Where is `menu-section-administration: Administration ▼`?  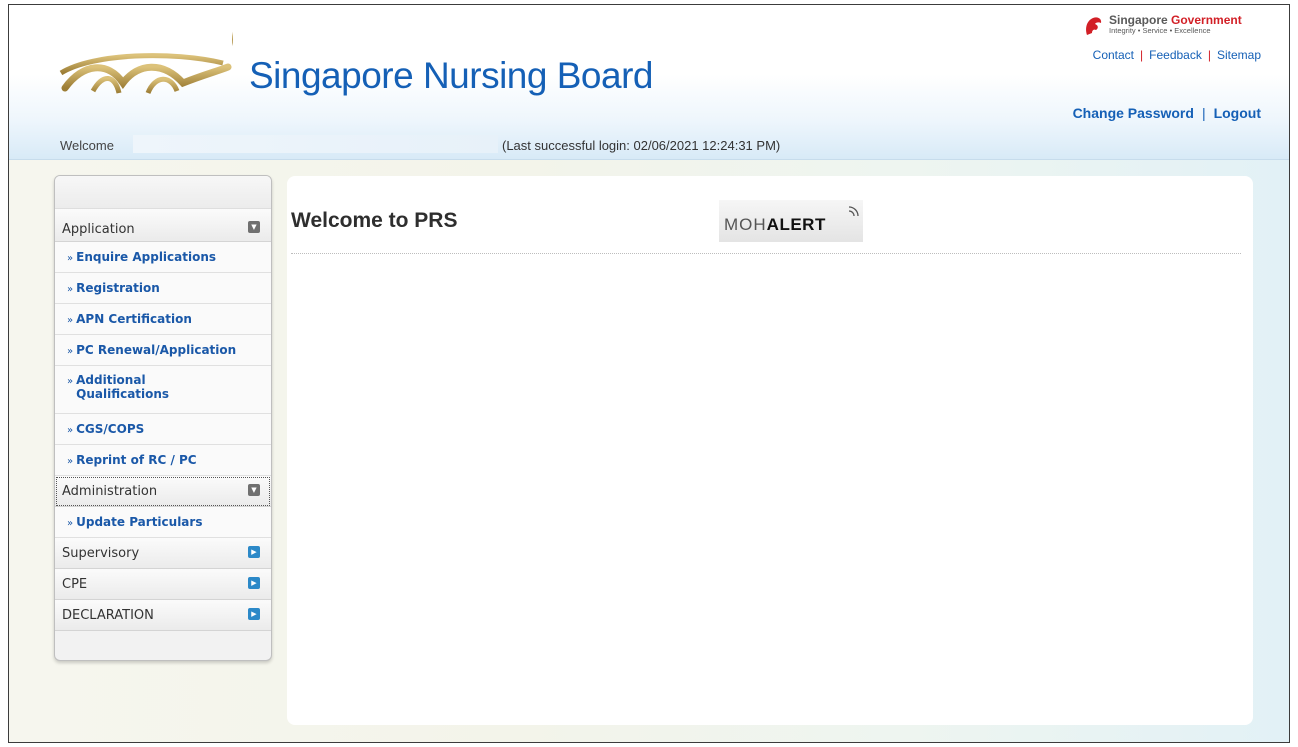 menu-section-administration: Administration ▼ is located at coordinates (163, 491).